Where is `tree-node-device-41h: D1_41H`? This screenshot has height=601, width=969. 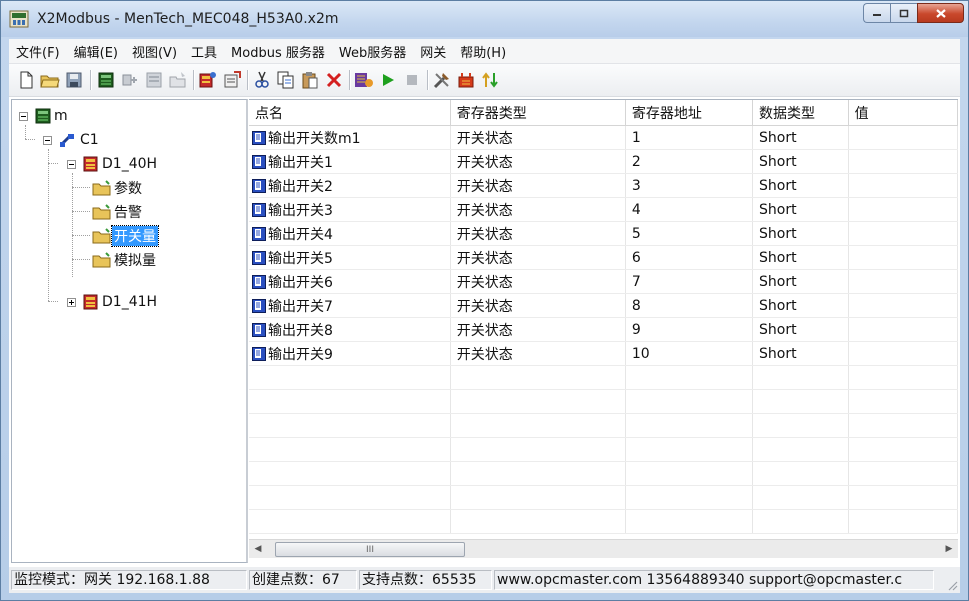 tree-node-device-41h: D1_41H is located at coordinates (109, 302).